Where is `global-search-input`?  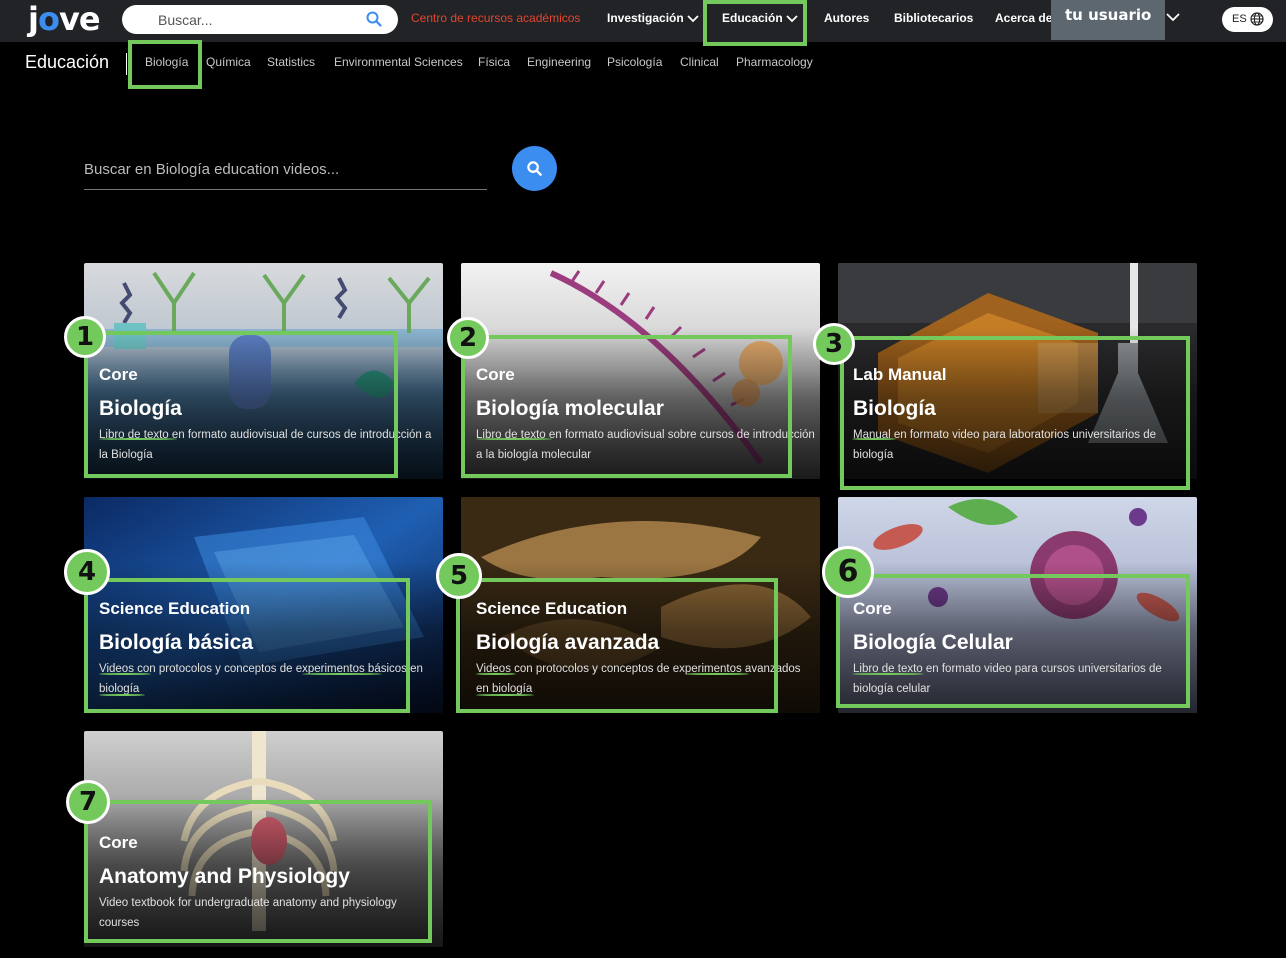 global-search-input is located at coordinates (258, 20).